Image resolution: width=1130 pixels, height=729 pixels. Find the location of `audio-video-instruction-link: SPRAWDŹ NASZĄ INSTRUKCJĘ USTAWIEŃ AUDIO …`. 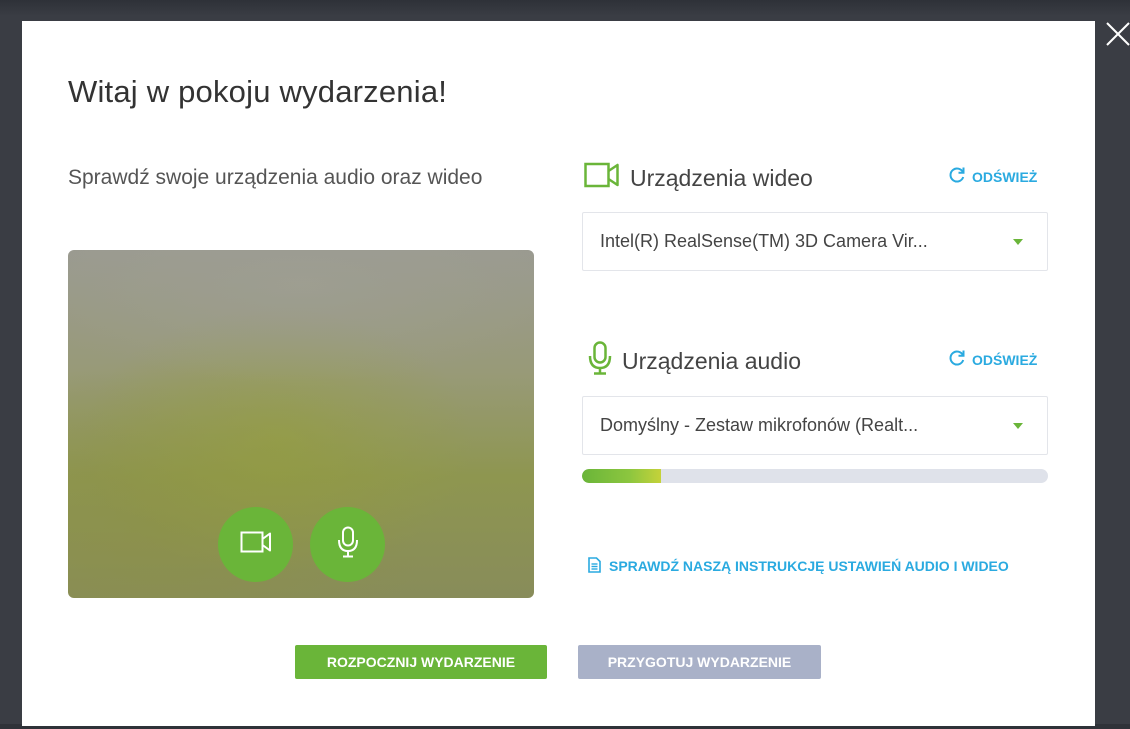

audio-video-instruction-link: SPRAWDŹ NASZĄ INSTRUKCJĘ USTAWIEŃ AUDIO … is located at coordinates (818, 567).